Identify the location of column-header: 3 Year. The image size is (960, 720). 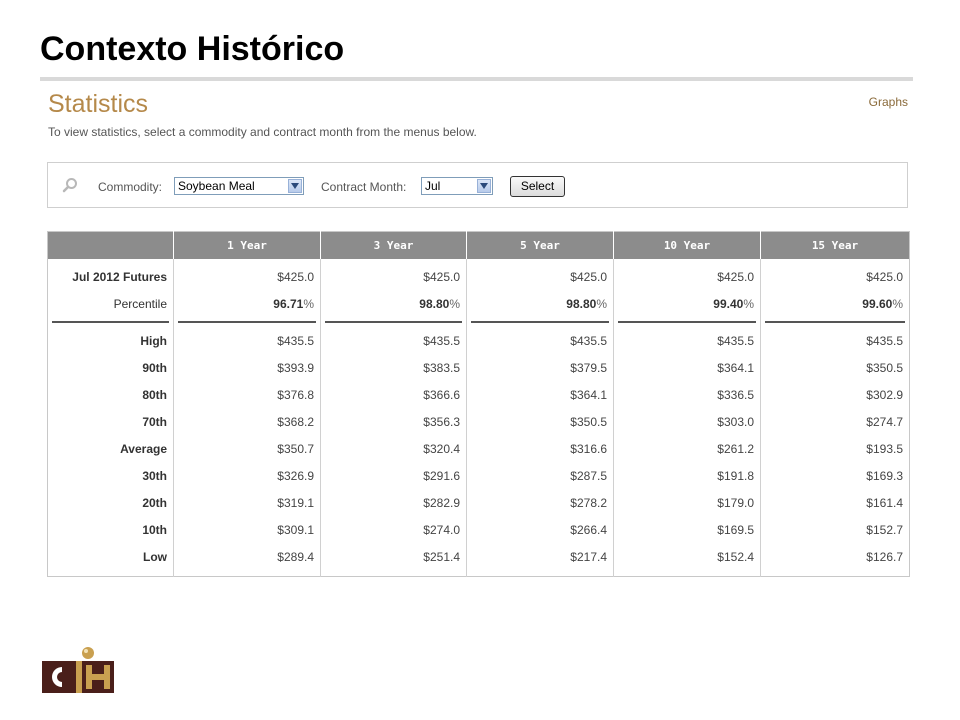
(393, 245).